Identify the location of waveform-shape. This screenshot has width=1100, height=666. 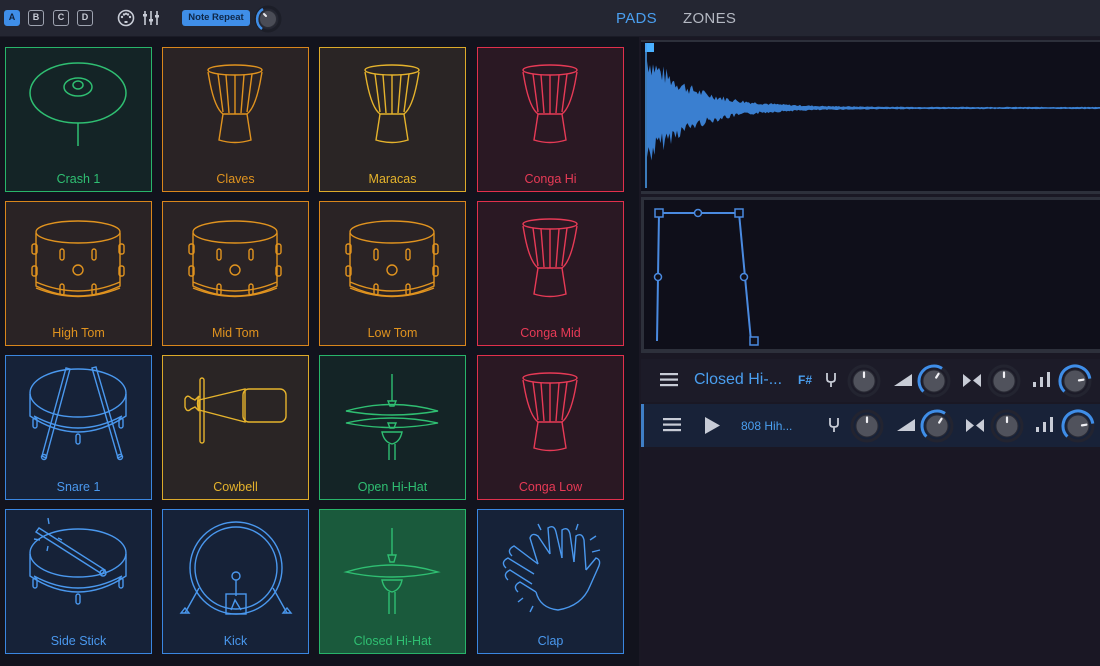
(873, 110).